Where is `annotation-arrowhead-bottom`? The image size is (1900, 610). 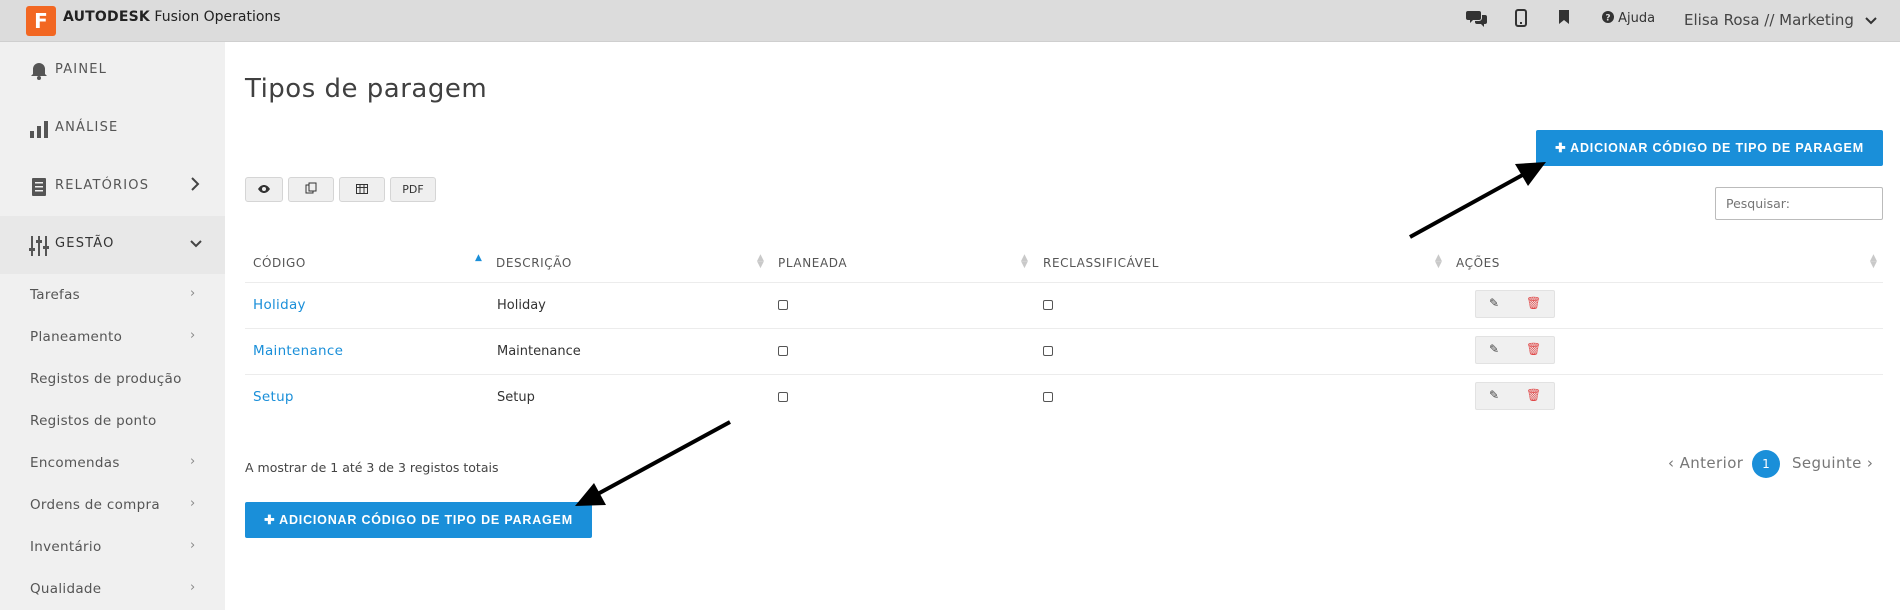
annotation-arrowhead-bottom is located at coordinates (590, 494).